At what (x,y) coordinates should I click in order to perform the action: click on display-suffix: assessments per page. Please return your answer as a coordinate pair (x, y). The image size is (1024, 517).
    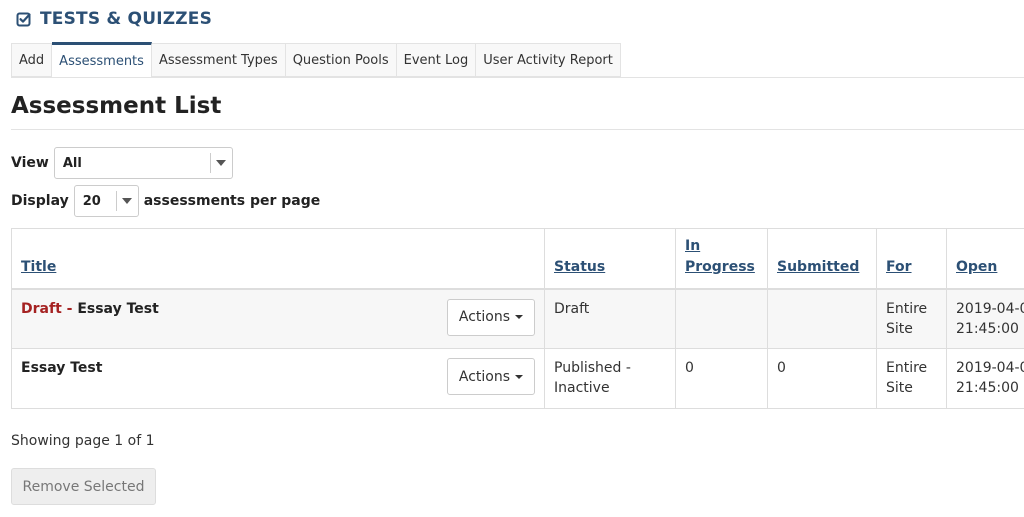
    Looking at the image, I should click on (232, 201).